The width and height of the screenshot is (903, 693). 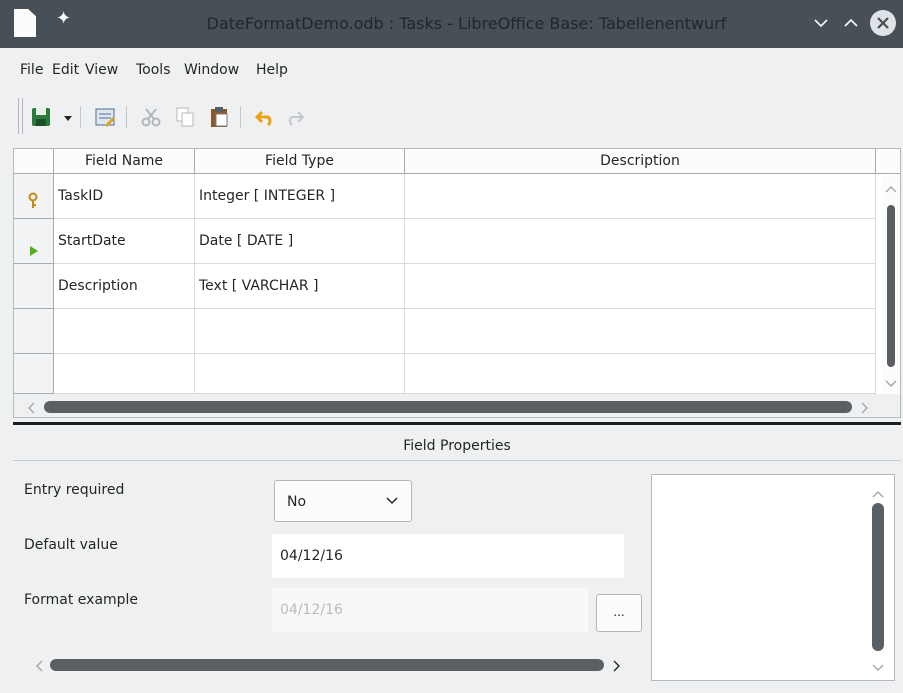 I want to click on design-mode-icon, so click(x=105, y=117).